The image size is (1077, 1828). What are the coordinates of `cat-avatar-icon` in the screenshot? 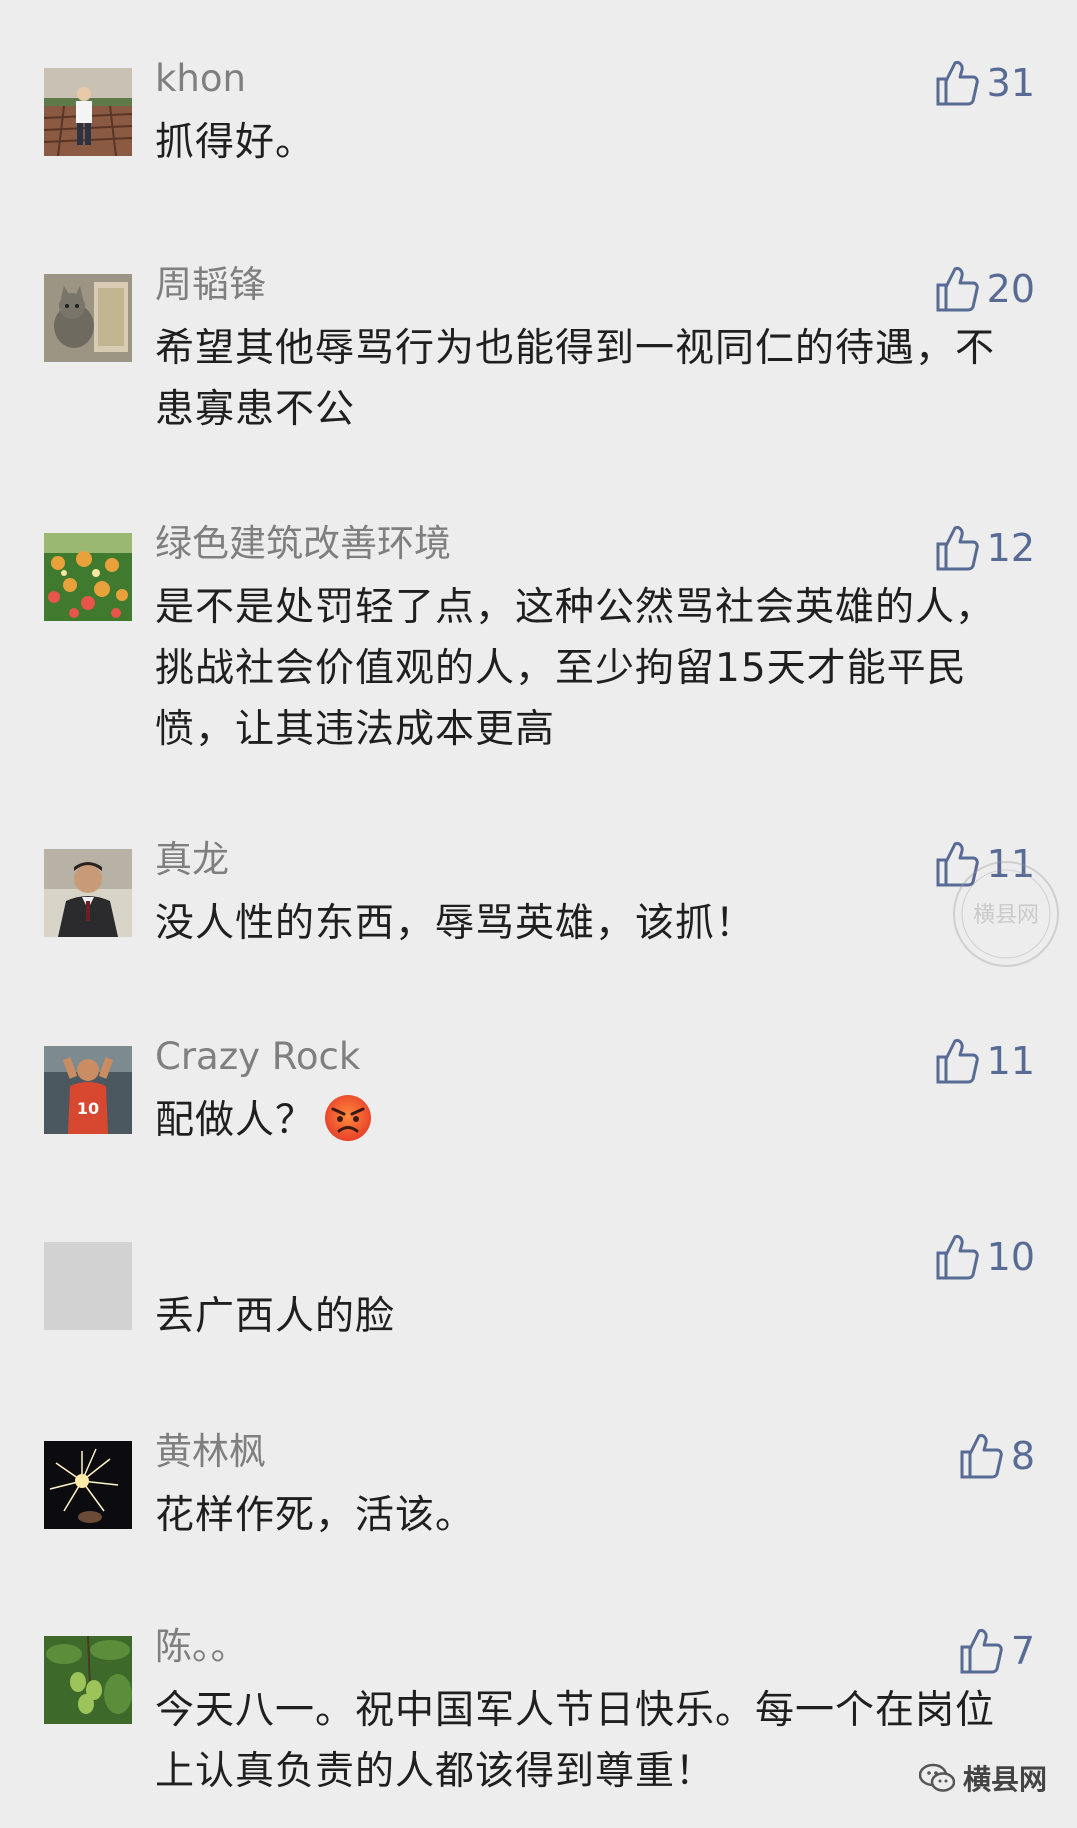 It's located at (88, 318).